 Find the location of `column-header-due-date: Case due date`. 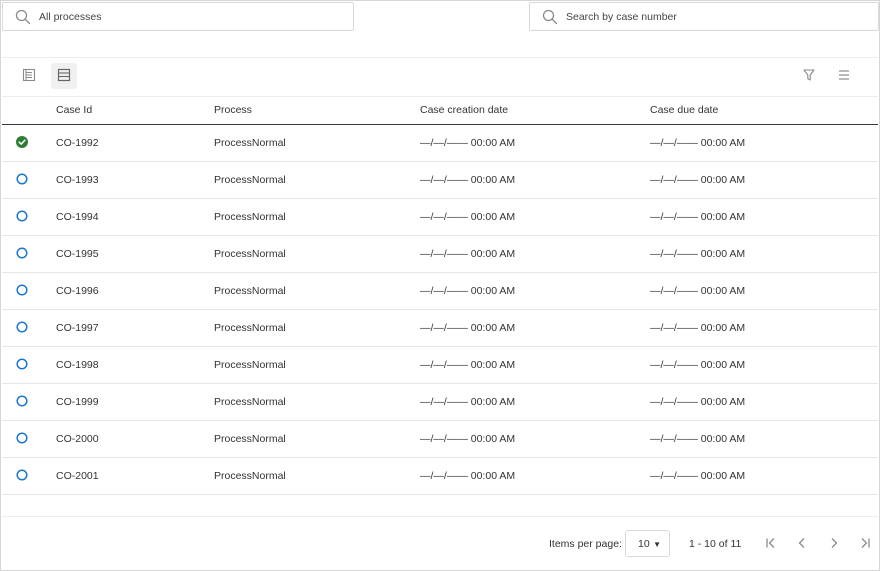

column-header-due-date: Case due date is located at coordinates (684, 110).